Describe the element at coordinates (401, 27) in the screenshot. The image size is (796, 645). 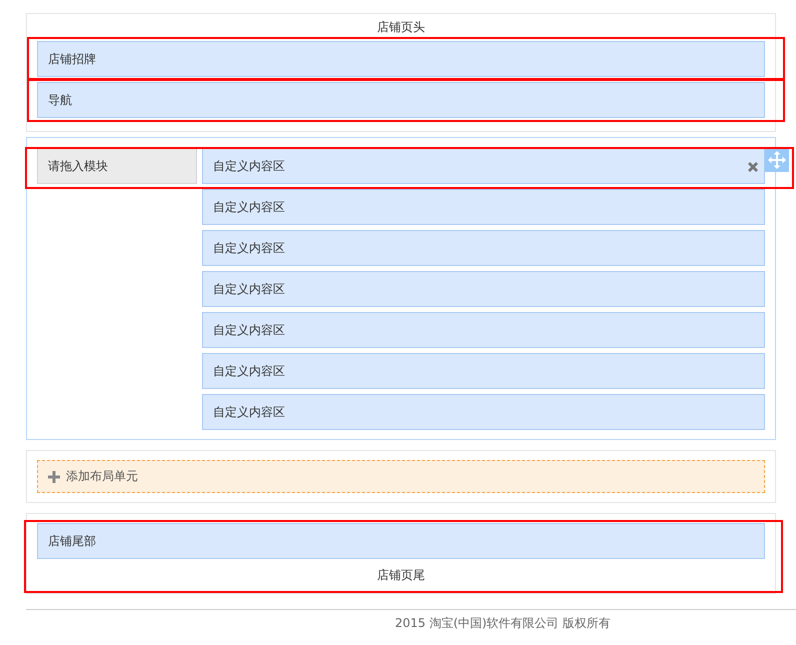
I see `section-title: 店铺页头` at that location.